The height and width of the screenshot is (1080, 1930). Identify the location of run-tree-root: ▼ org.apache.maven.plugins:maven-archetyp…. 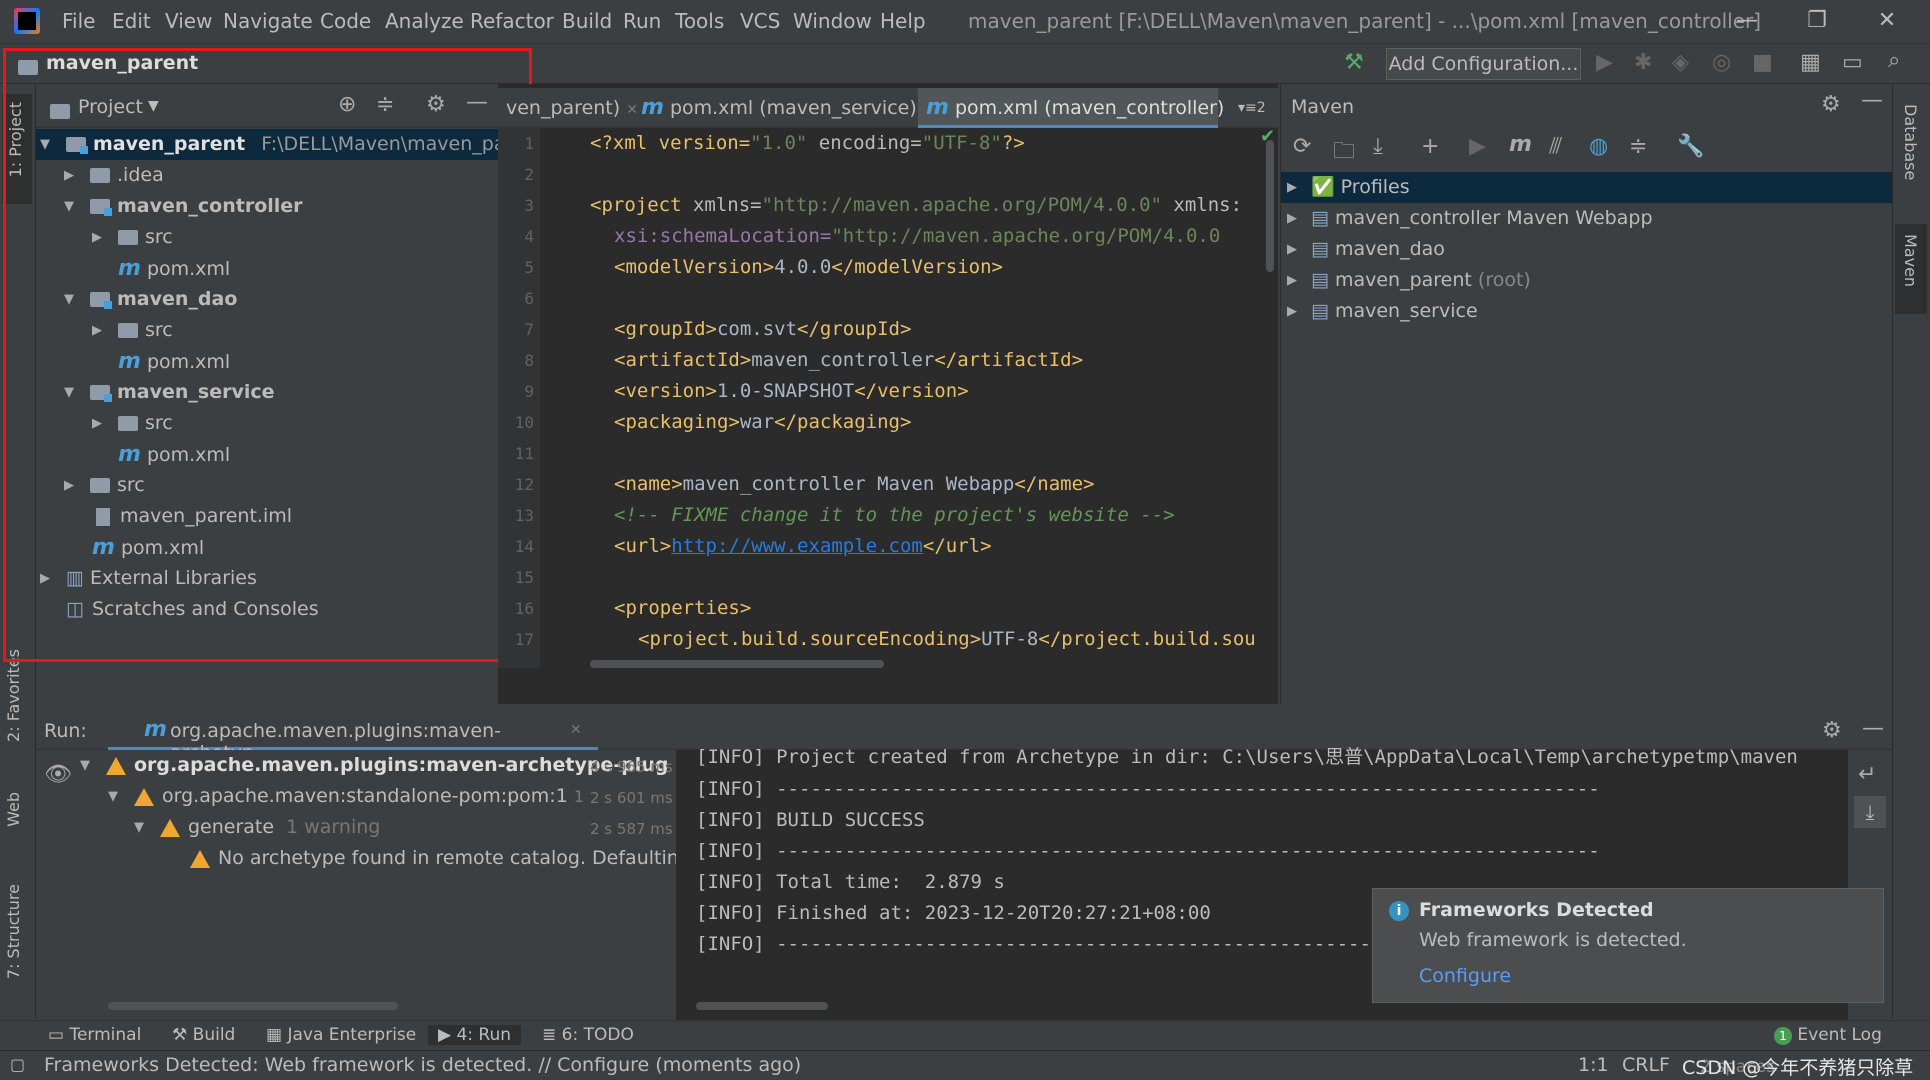
(374, 765).